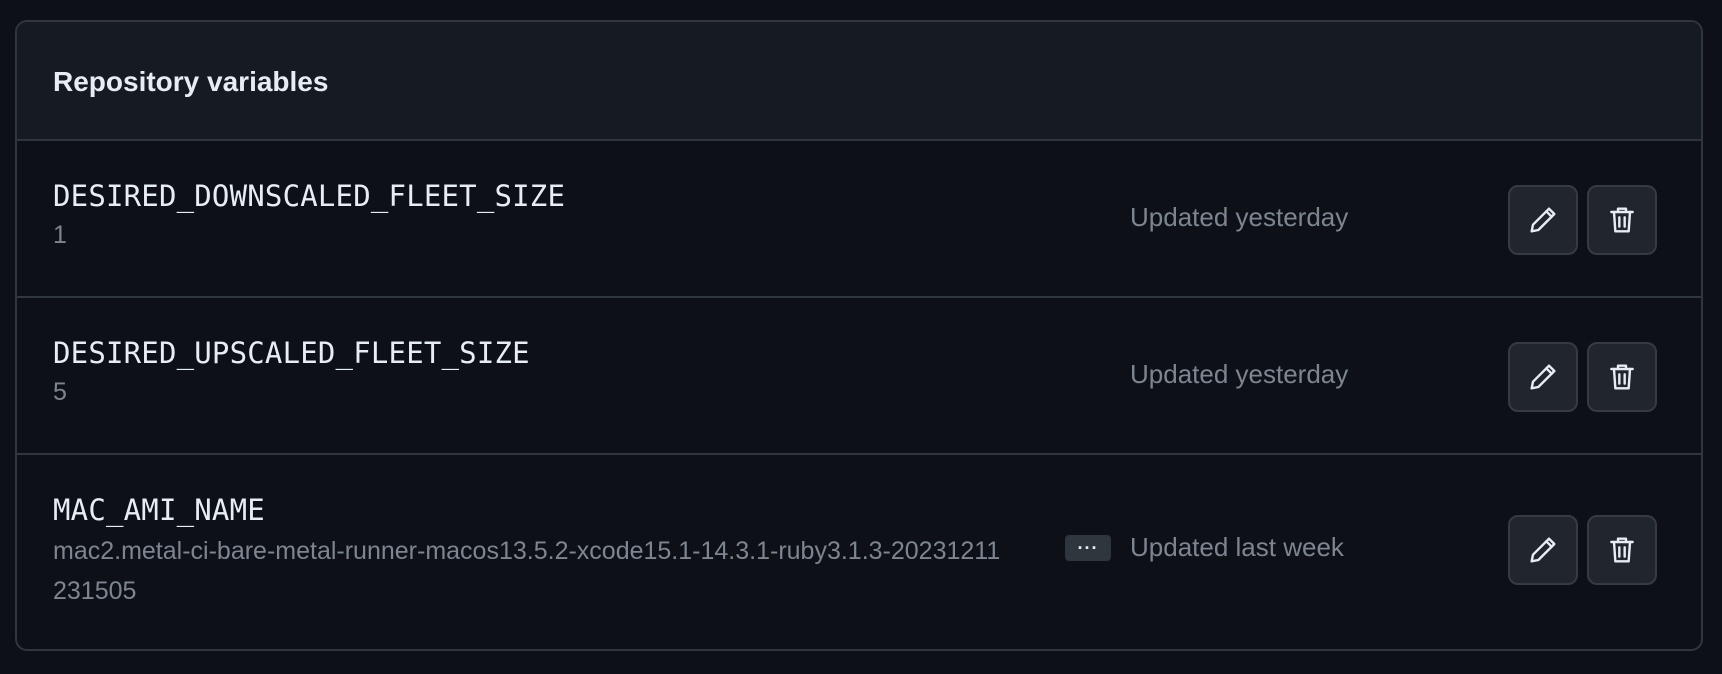 This screenshot has height=674, width=1722. I want to click on variable-value: 5, so click(60, 392).